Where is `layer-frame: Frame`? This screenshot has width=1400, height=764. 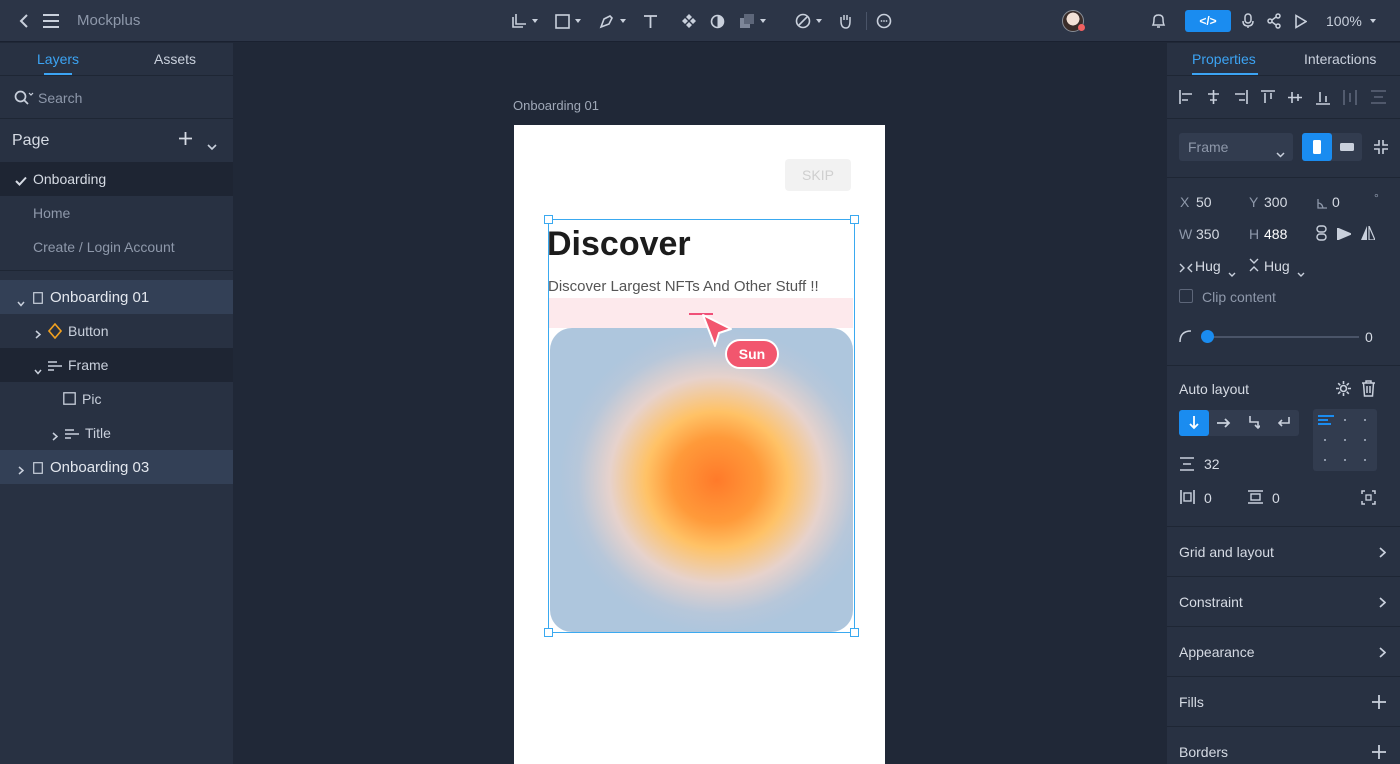
layer-frame: Frame is located at coordinates (116, 365).